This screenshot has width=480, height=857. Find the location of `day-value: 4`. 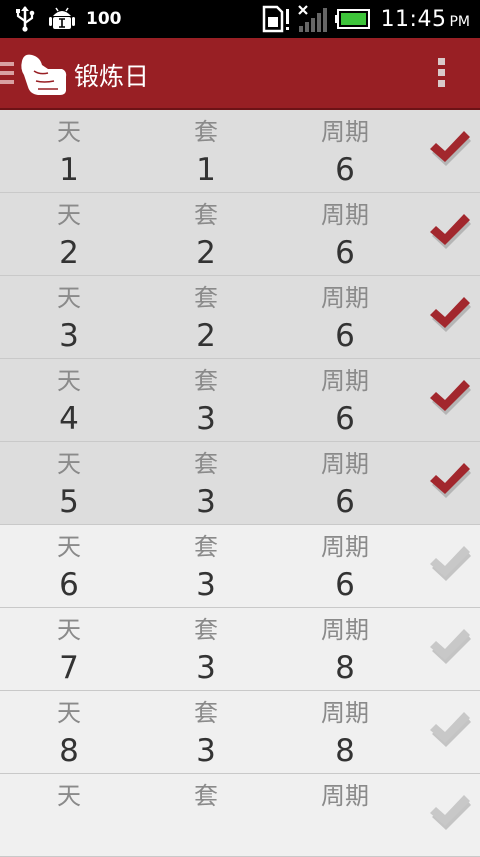

day-value: 4 is located at coordinates (69, 419).